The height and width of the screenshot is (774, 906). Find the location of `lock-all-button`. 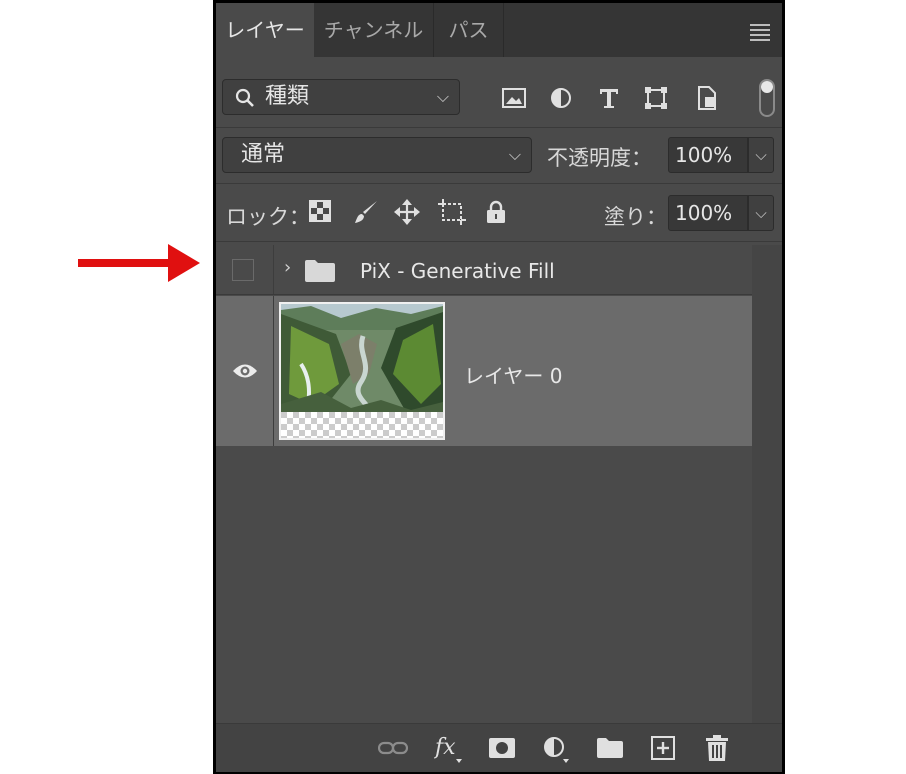

lock-all-button is located at coordinates (496, 212).